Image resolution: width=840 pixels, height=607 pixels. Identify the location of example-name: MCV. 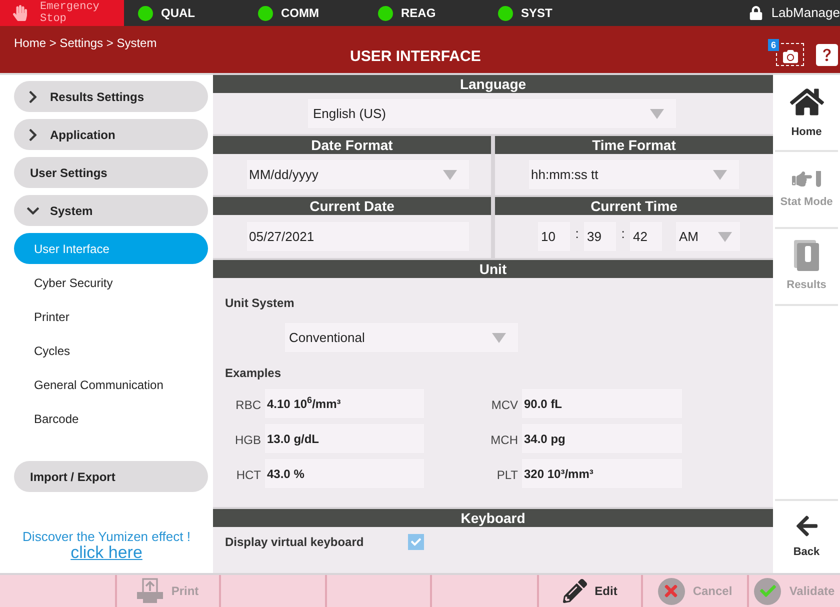
(504, 405).